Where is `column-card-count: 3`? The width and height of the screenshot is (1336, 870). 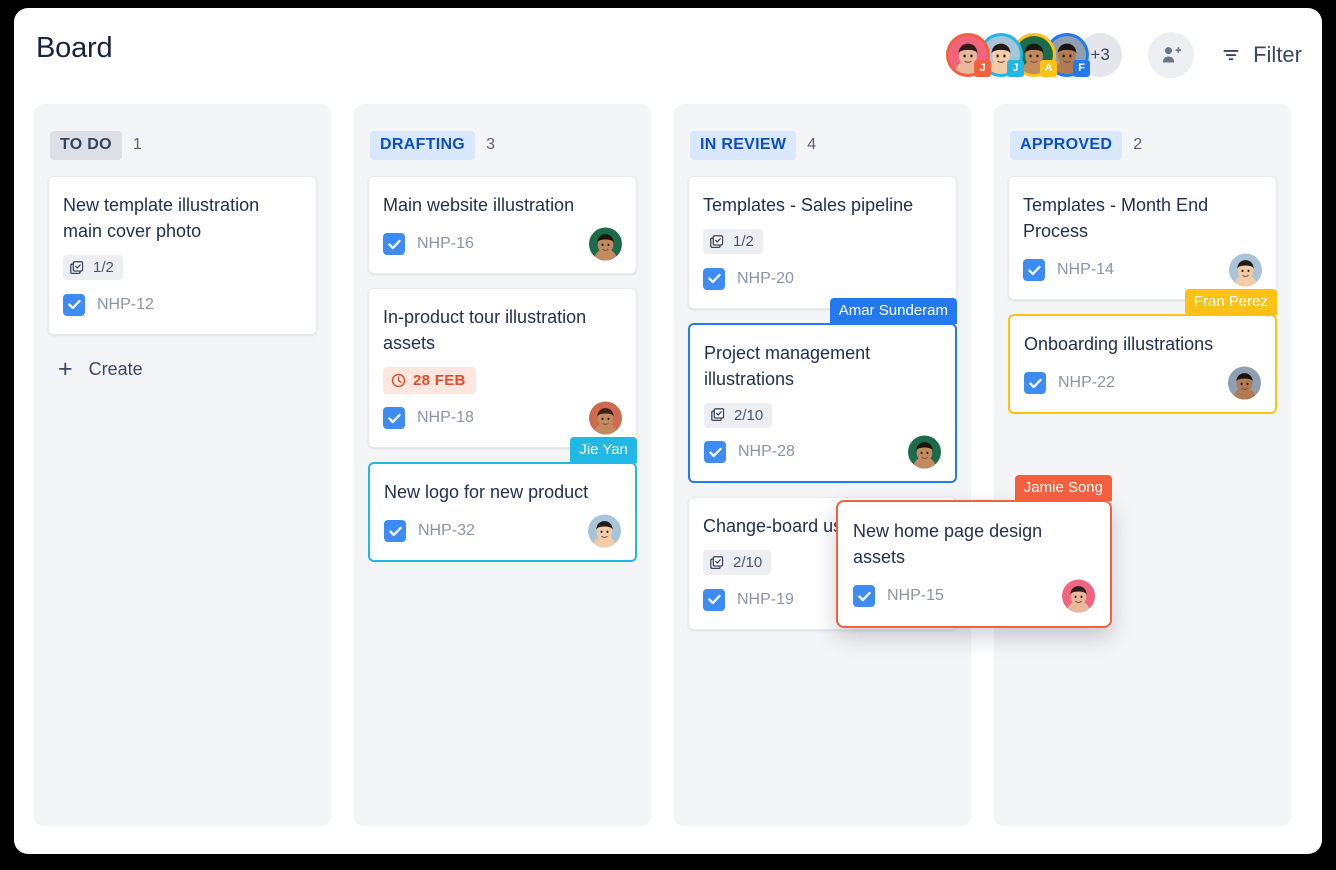
column-card-count: 3 is located at coordinates (490, 144).